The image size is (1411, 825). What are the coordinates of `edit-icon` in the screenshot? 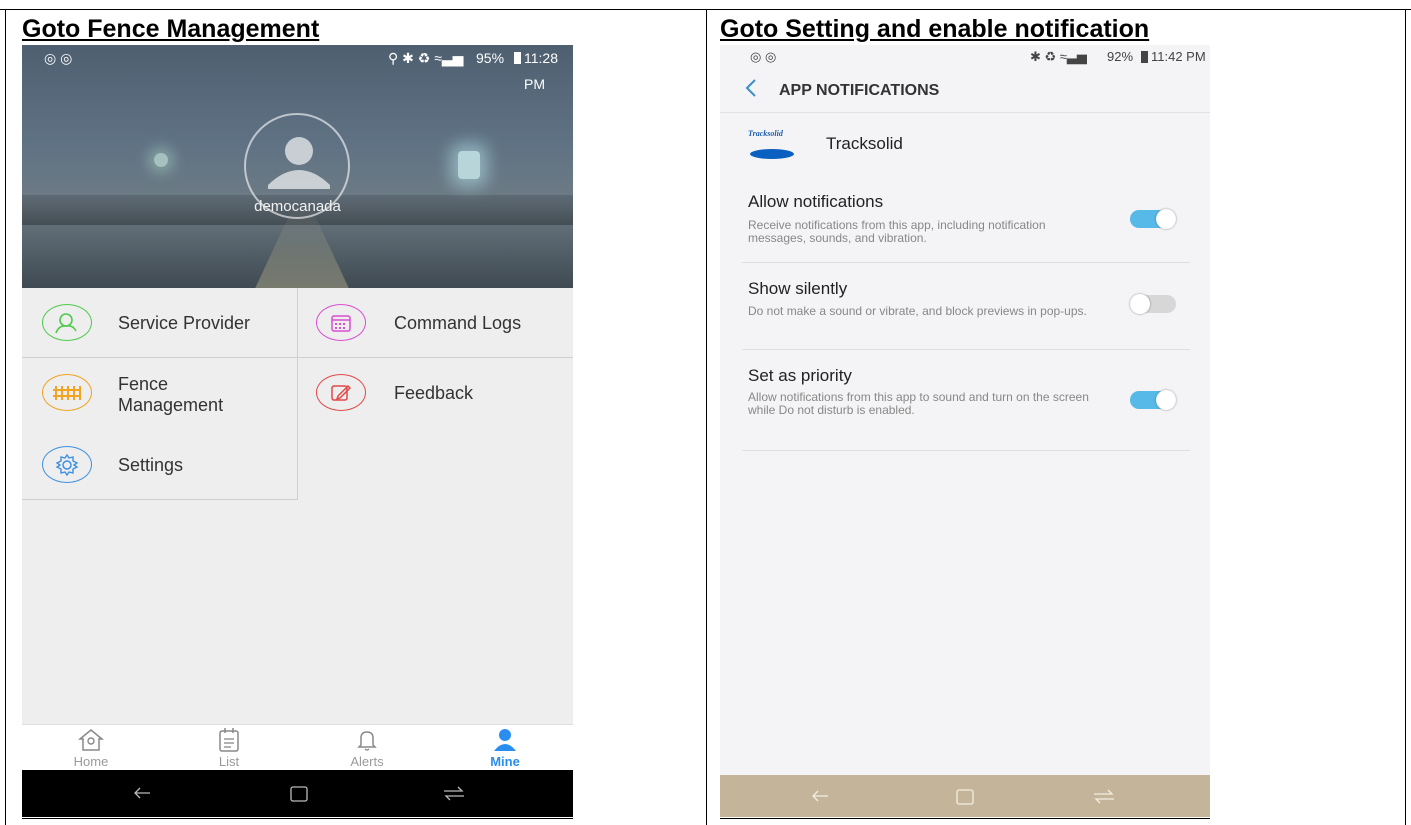 It's located at (341, 392).